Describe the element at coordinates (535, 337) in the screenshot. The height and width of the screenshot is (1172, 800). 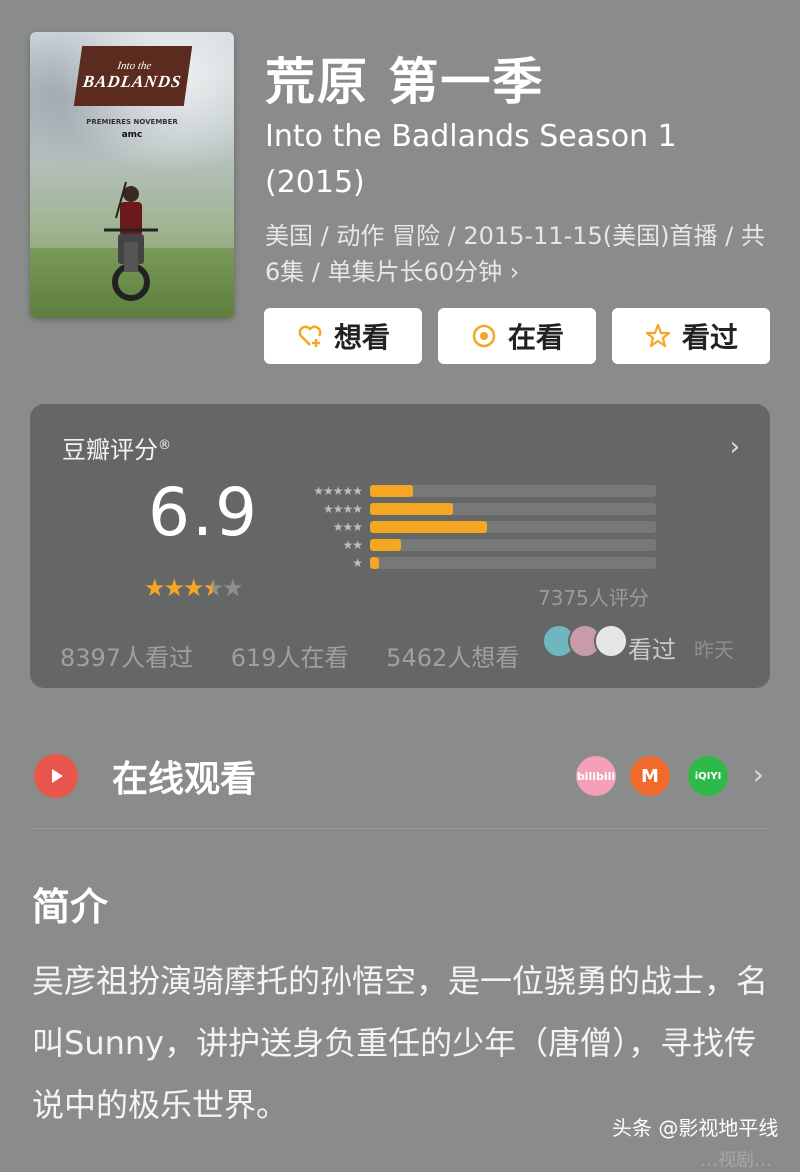
I see `watching-label: 在看` at that location.